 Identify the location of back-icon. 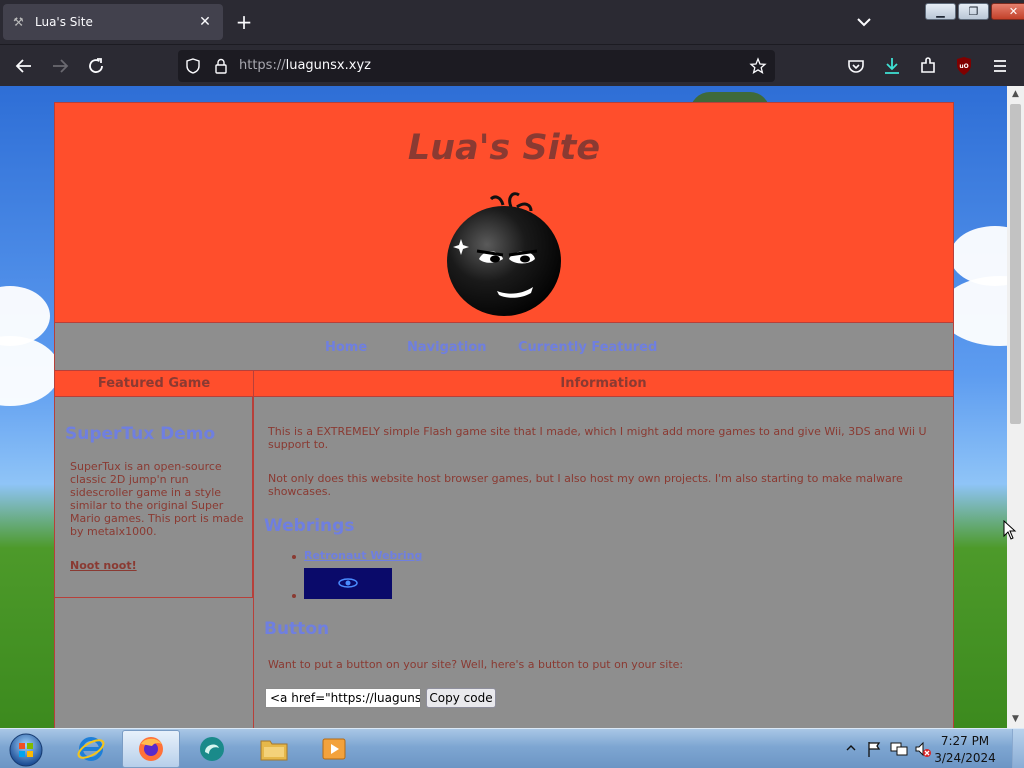
(24, 66).